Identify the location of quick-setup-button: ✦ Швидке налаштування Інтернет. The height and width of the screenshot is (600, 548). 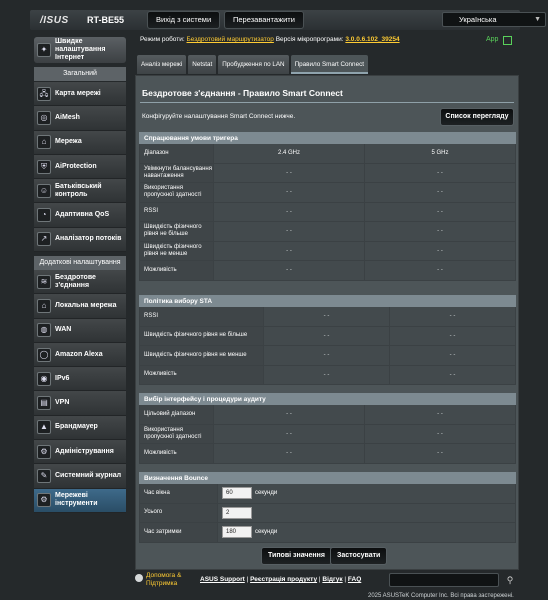
(80, 50).